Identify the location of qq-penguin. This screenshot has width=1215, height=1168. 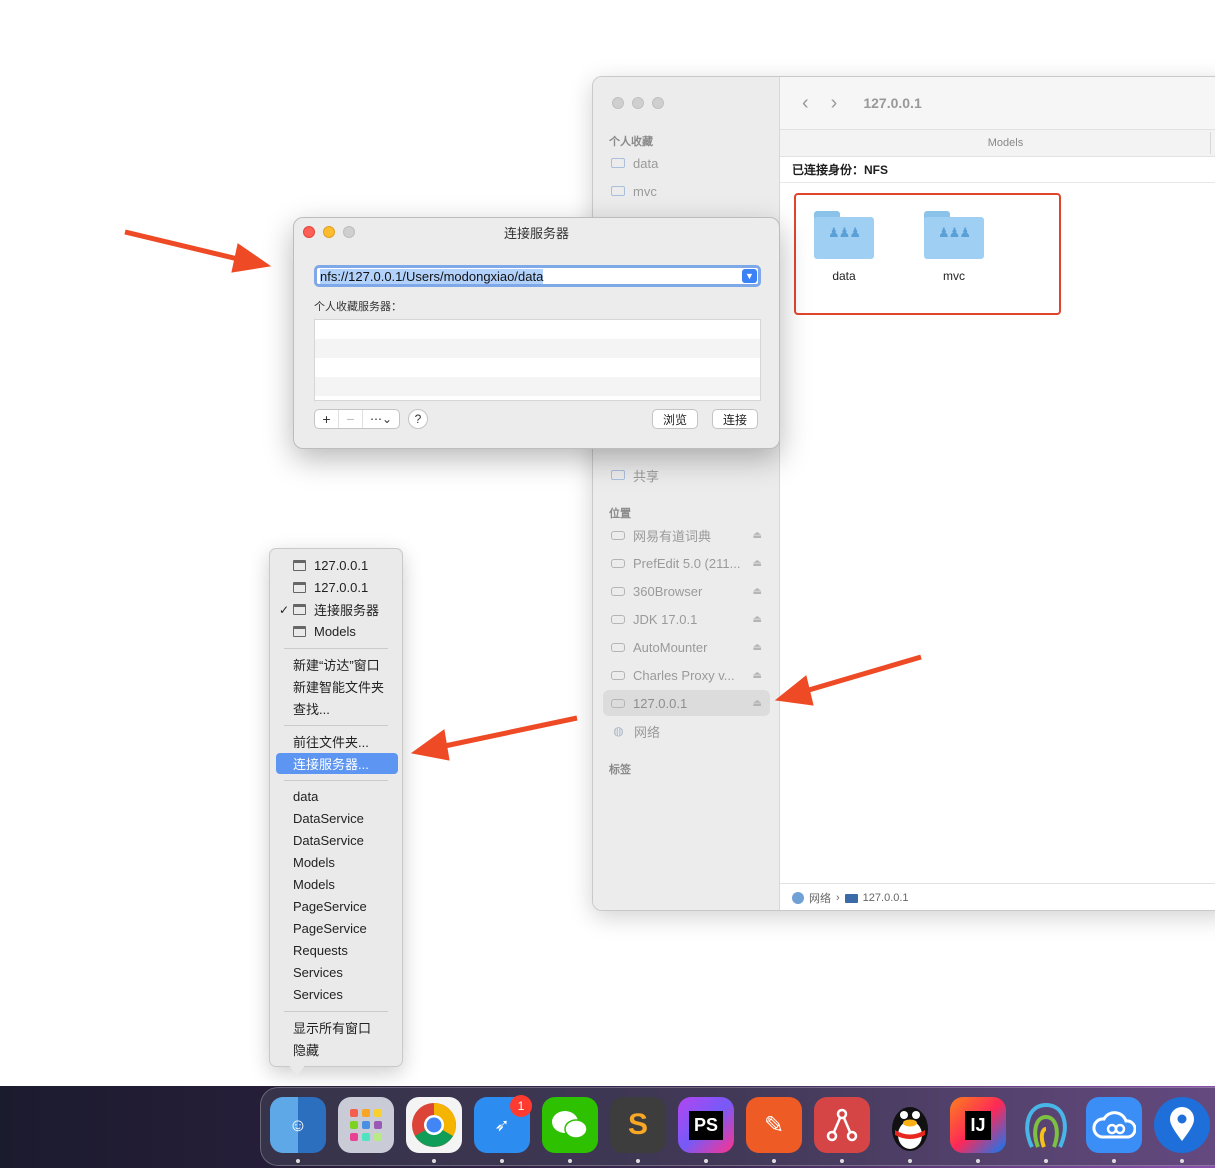
(910, 1129).